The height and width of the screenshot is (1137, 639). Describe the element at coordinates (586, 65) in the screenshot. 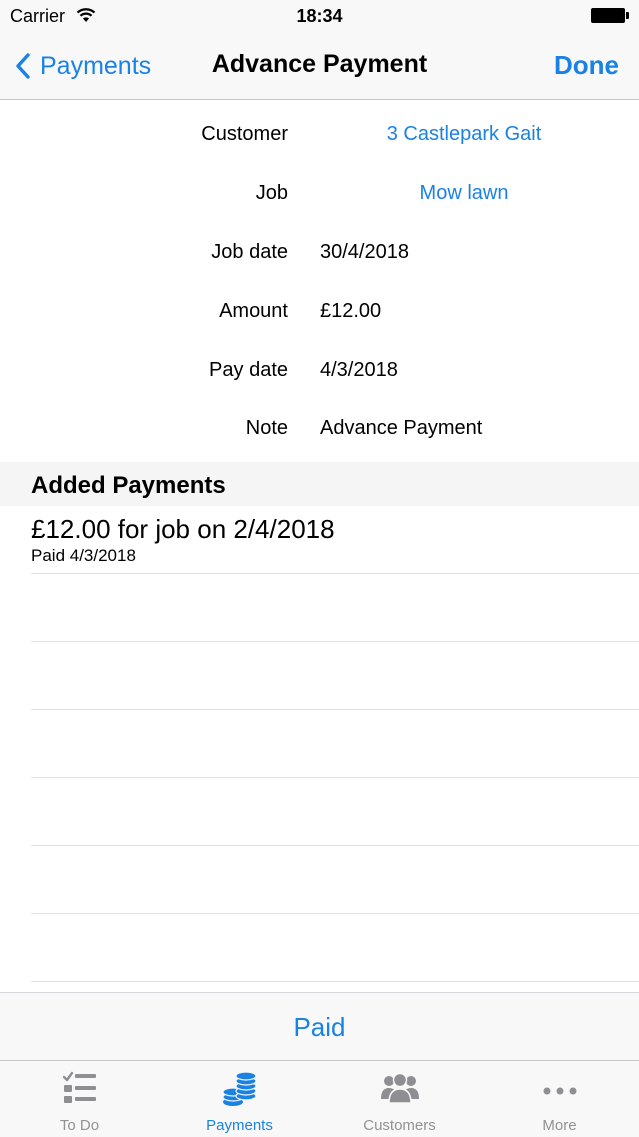

I see `done-button: Done` at that location.